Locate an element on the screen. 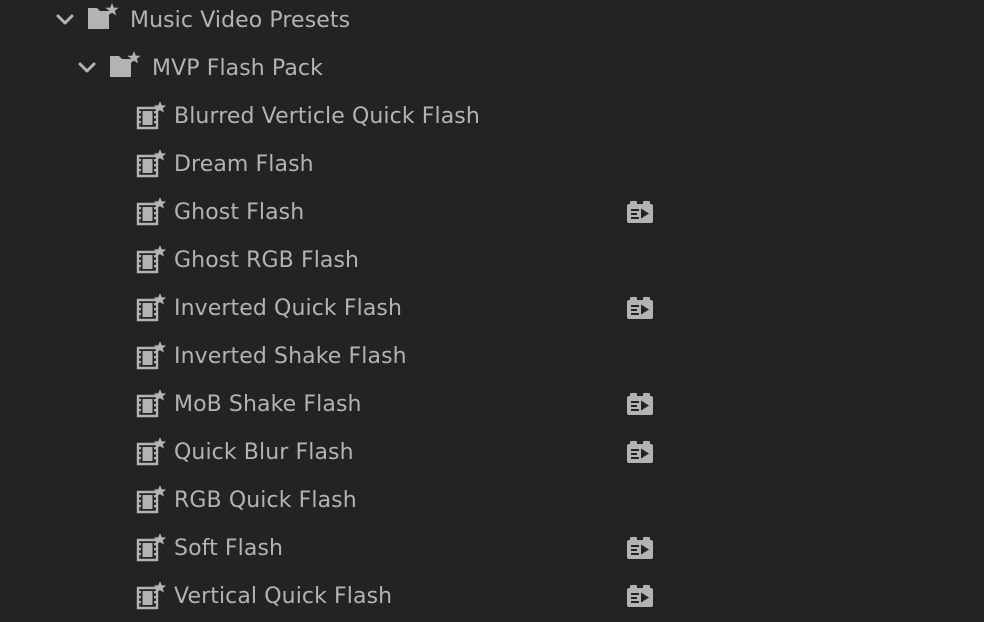 Image resolution: width=984 pixels, height=622 pixels. preset-label: Quick Blur Flash is located at coordinates (264, 452).